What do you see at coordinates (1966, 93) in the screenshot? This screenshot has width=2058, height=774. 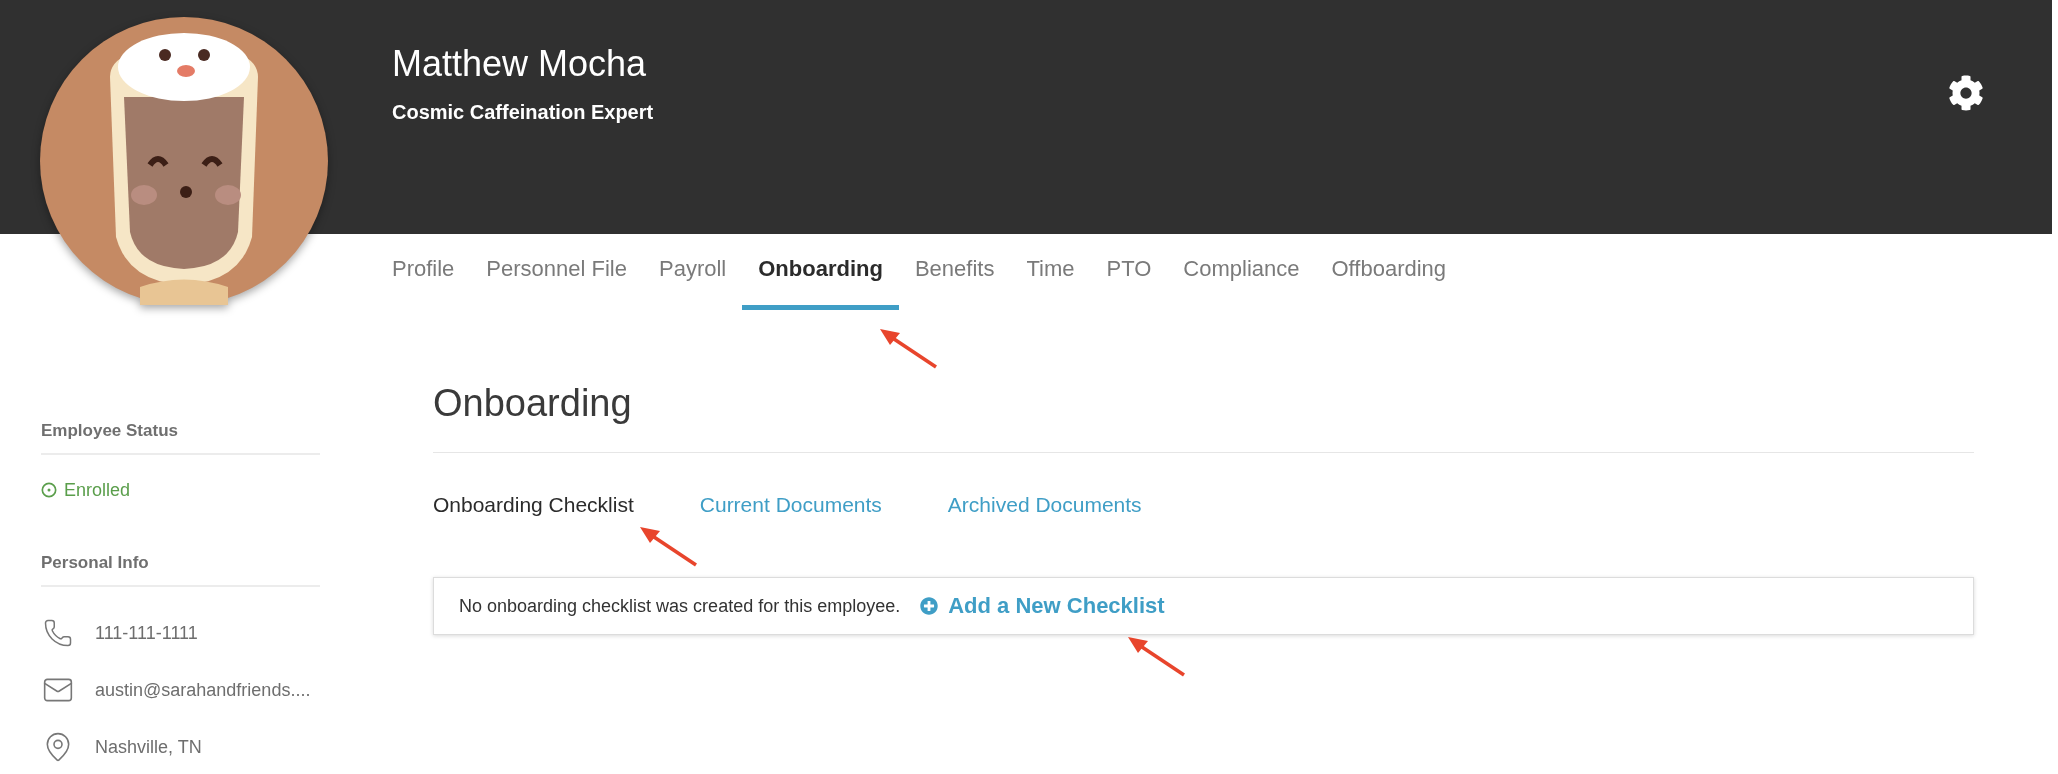 I see `settings-icon` at bounding box center [1966, 93].